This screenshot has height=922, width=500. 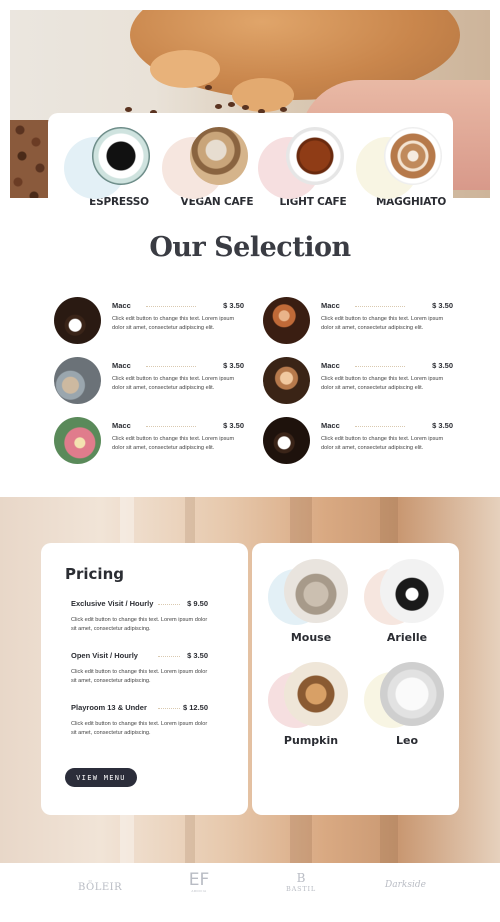 What do you see at coordinates (197, 603) in the screenshot?
I see `pricing-row-price: $ 9.50` at bounding box center [197, 603].